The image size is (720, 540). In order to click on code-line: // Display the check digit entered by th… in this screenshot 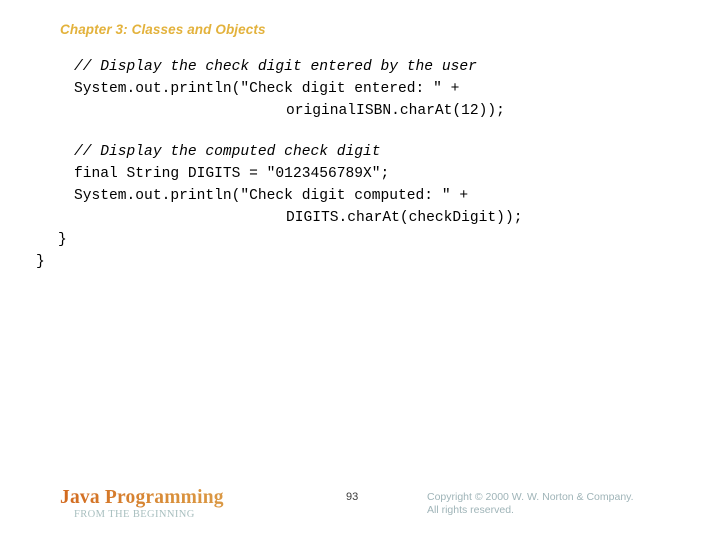, I will do `click(275, 67)`.